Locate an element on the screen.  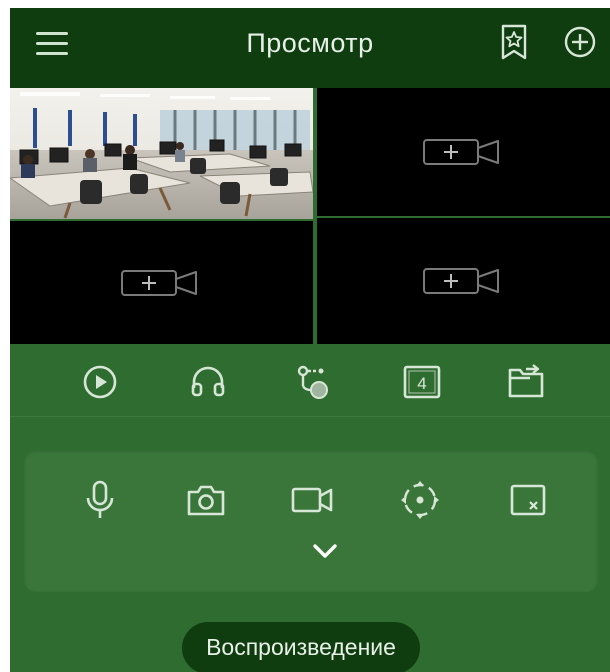
video-cell-3-empty is located at coordinates (161, 282).